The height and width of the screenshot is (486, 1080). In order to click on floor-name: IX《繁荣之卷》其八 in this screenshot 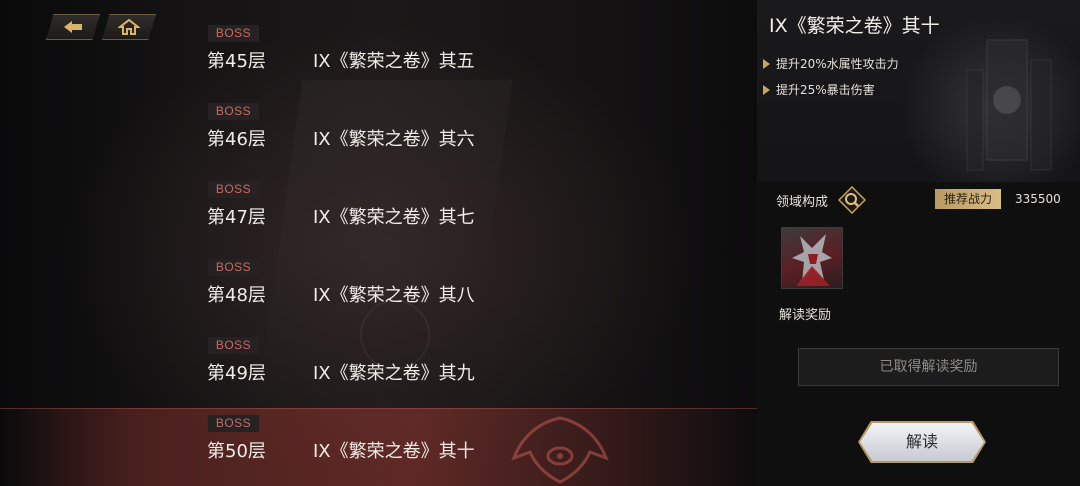, I will do `click(394, 295)`.